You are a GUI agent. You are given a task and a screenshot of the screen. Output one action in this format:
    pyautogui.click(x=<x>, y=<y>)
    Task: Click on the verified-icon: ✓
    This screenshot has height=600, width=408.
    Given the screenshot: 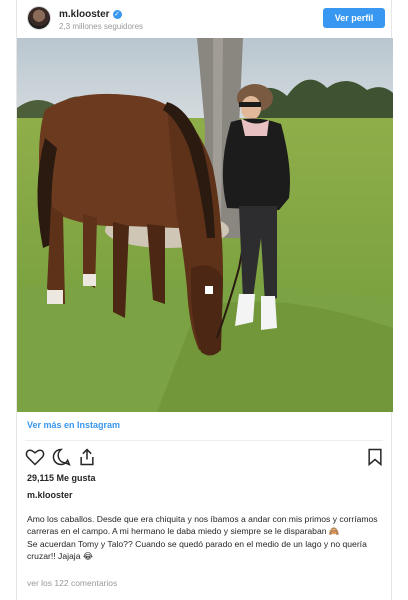 What is the action you would take?
    pyautogui.click(x=117, y=14)
    